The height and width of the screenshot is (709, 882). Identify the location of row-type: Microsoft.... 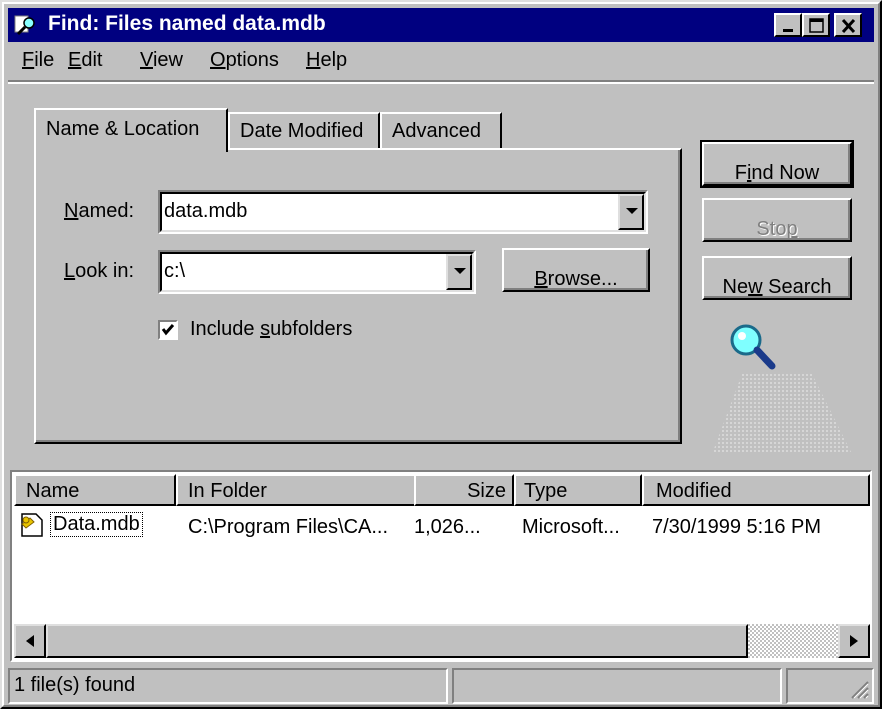
(571, 527).